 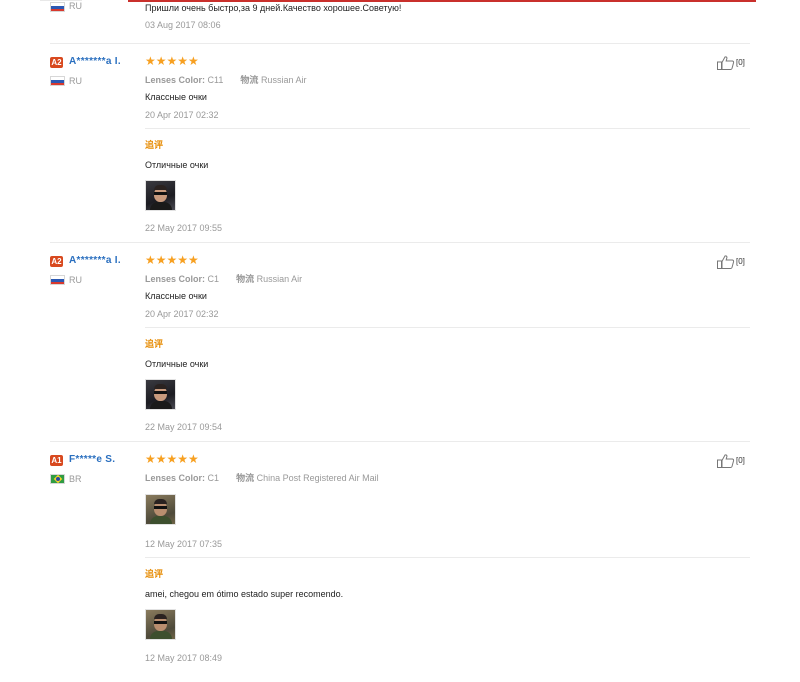 What do you see at coordinates (184, 658) in the screenshot?
I see `followup-date: 12 May 2017 08:49` at bounding box center [184, 658].